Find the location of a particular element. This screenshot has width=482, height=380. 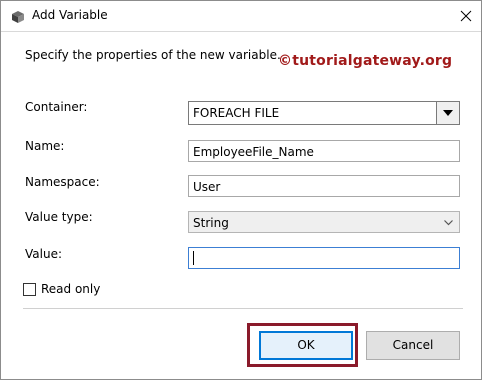

close-button is located at coordinates (466, 16).